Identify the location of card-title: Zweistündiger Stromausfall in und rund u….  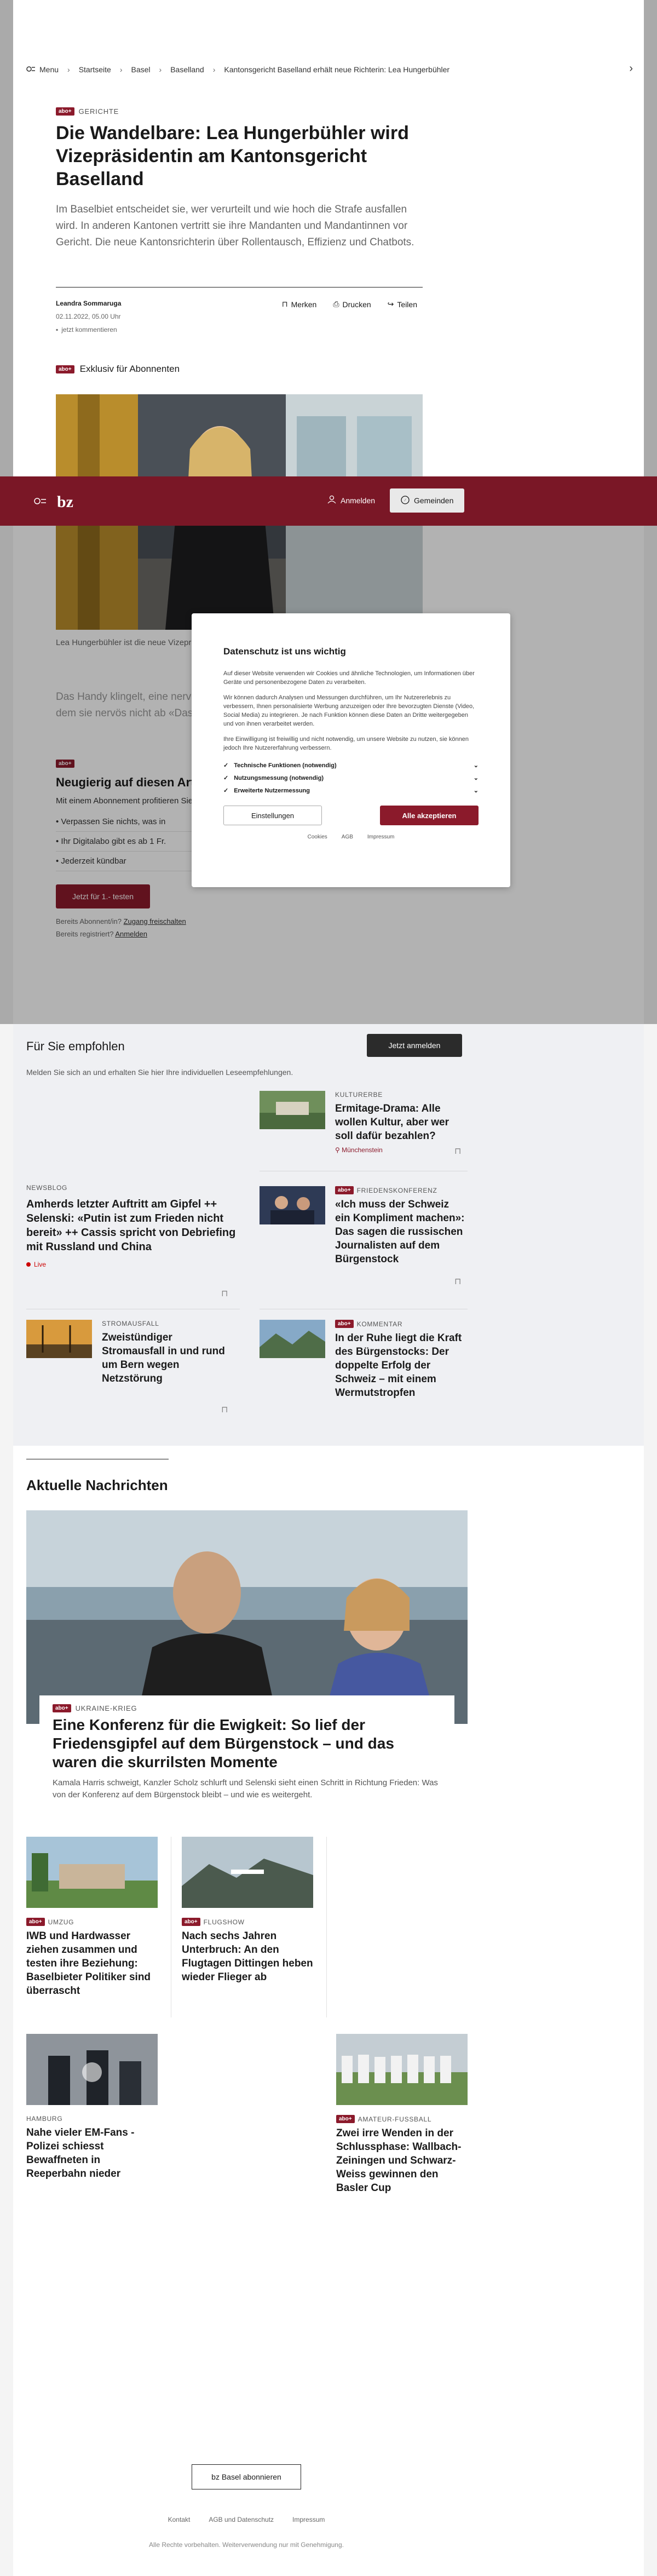
(163, 1358).